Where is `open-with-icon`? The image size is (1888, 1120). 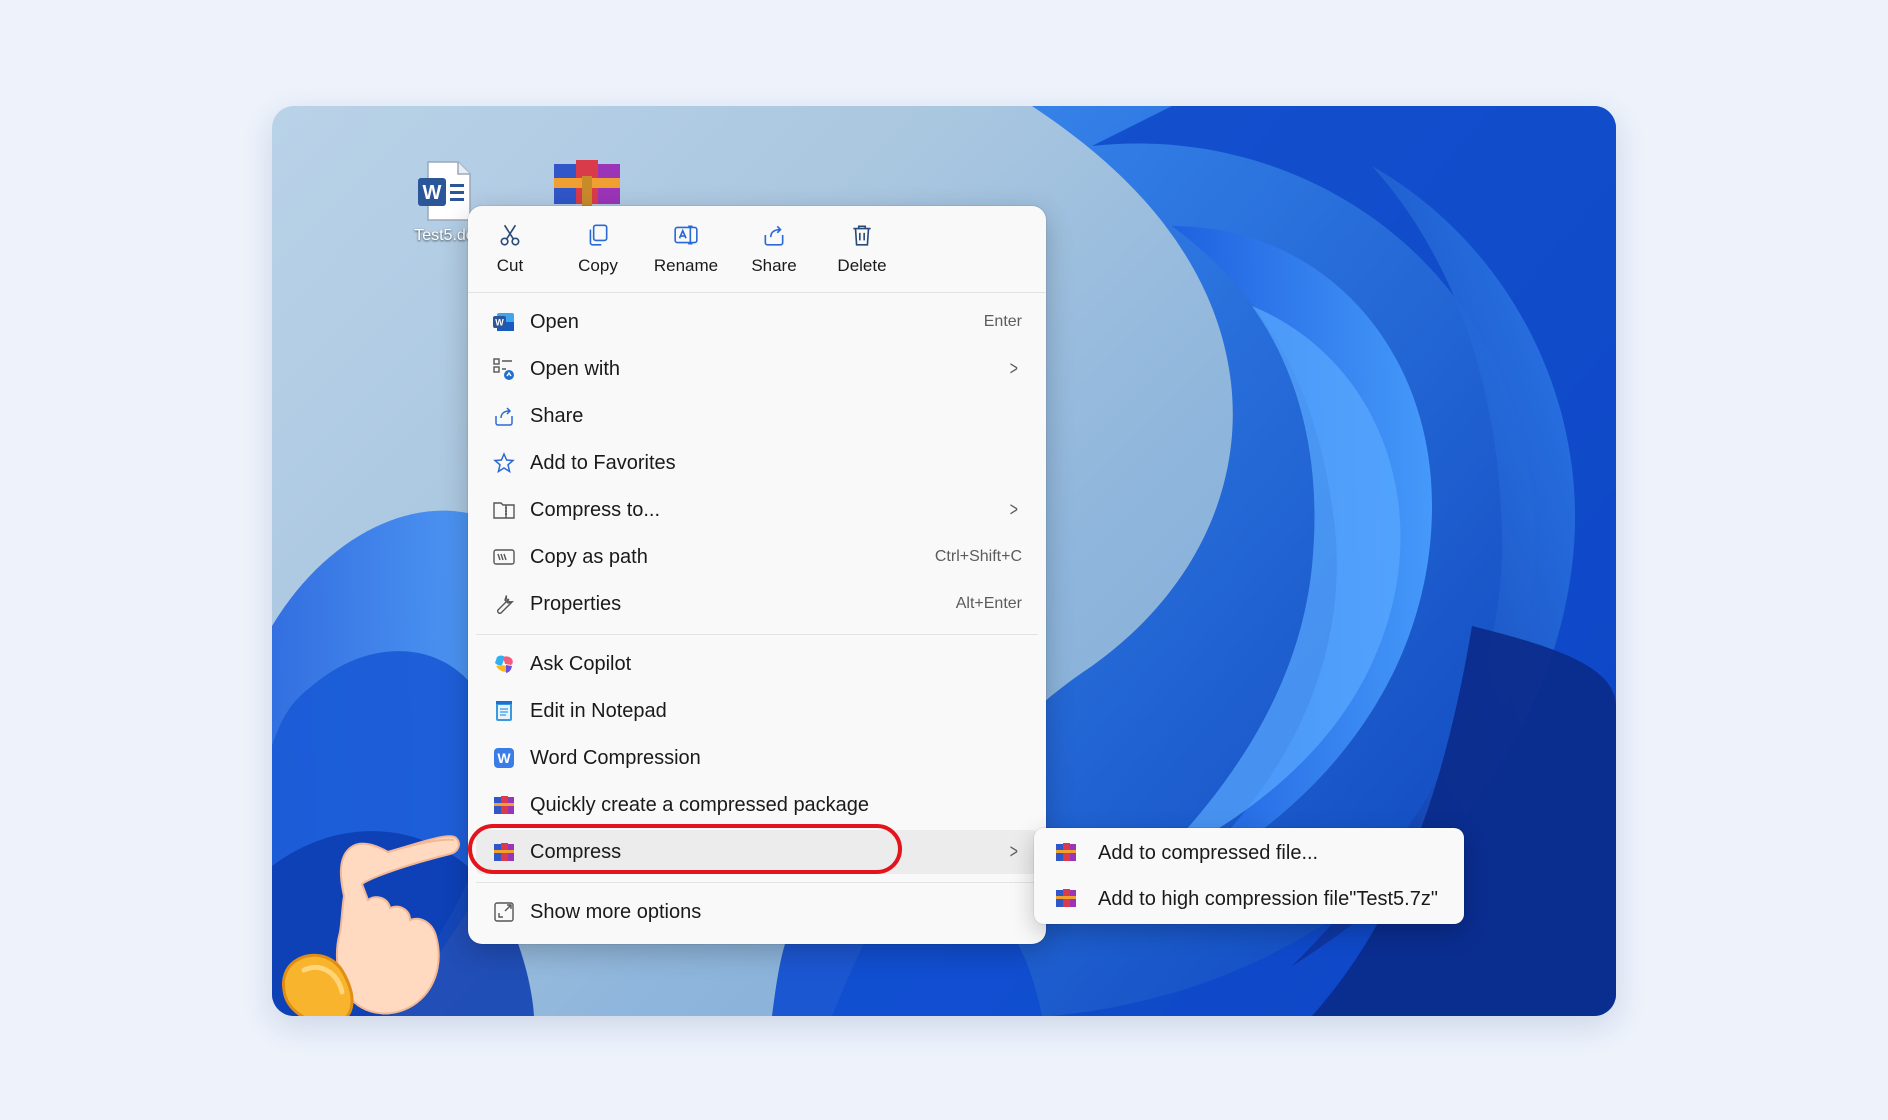
open-with-icon is located at coordinates (504, 369).